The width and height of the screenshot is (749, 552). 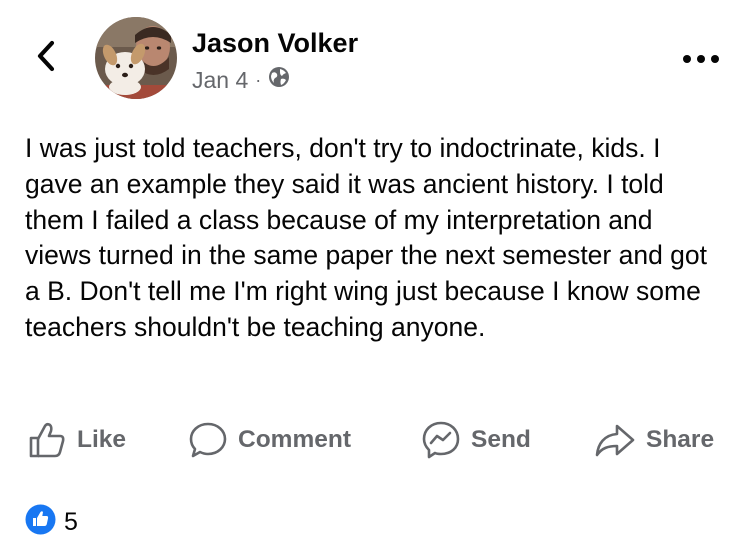 I want to click on post-date: Jan 4, so click(x=220, y=80).